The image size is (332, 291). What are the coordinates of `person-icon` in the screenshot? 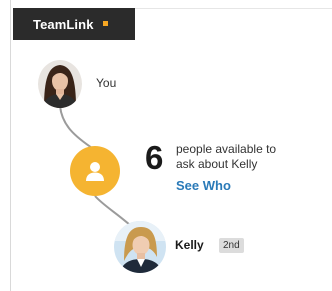 It's located at (95, 171).